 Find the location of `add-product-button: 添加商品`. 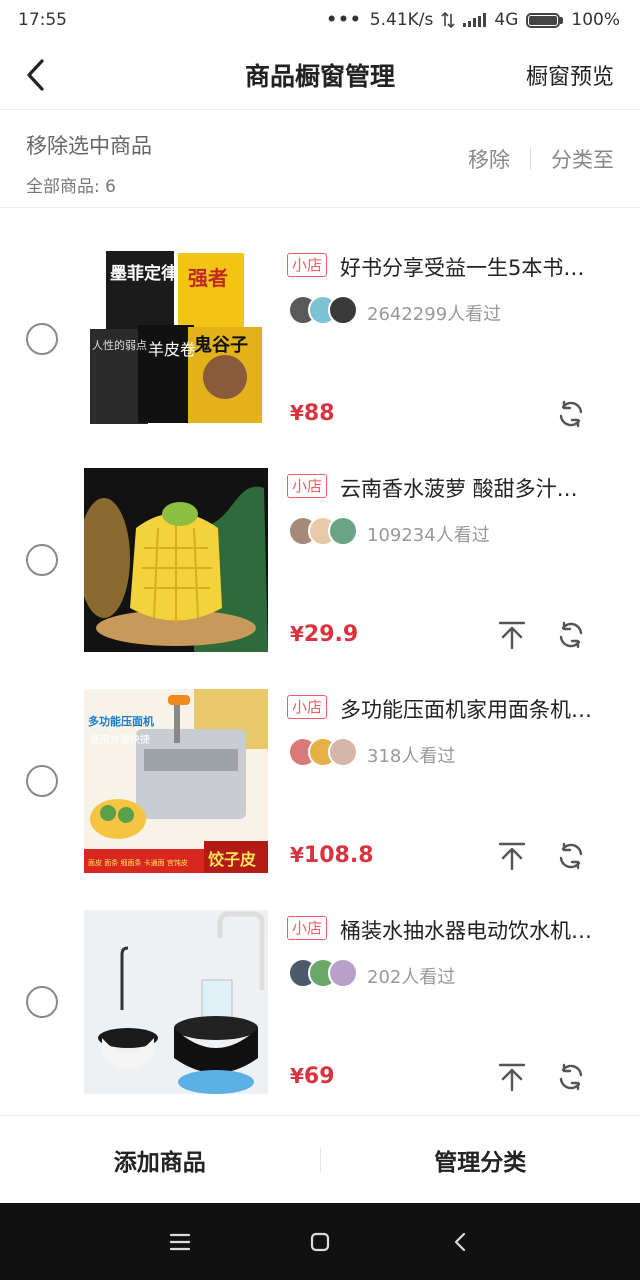

add-product-button: 添加商品 is located at coordinates (160, 1160).